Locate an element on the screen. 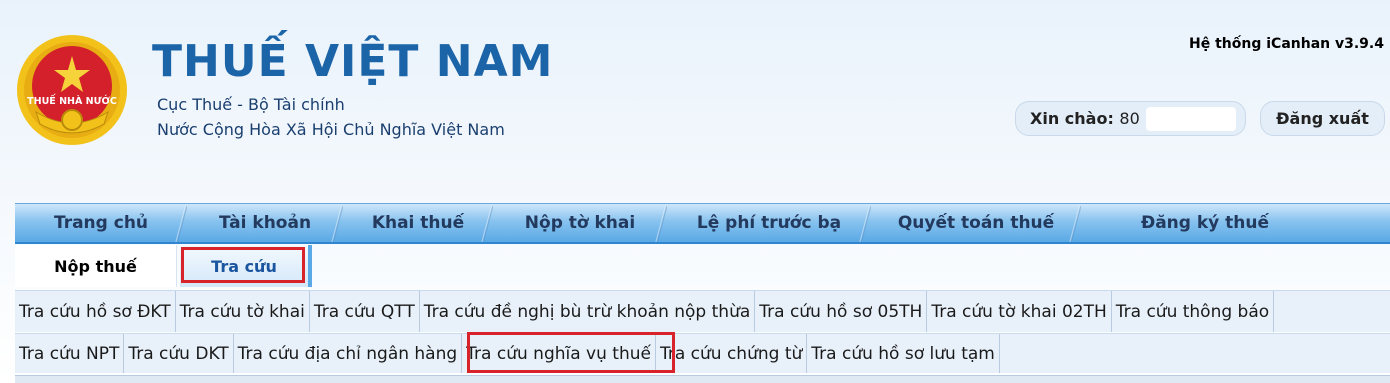 The width and height of the screenshot is (1390, 383). link-lookup-02th-returns: Tra cứu tờ khai 02TH is located at coordinates (1019, 311).